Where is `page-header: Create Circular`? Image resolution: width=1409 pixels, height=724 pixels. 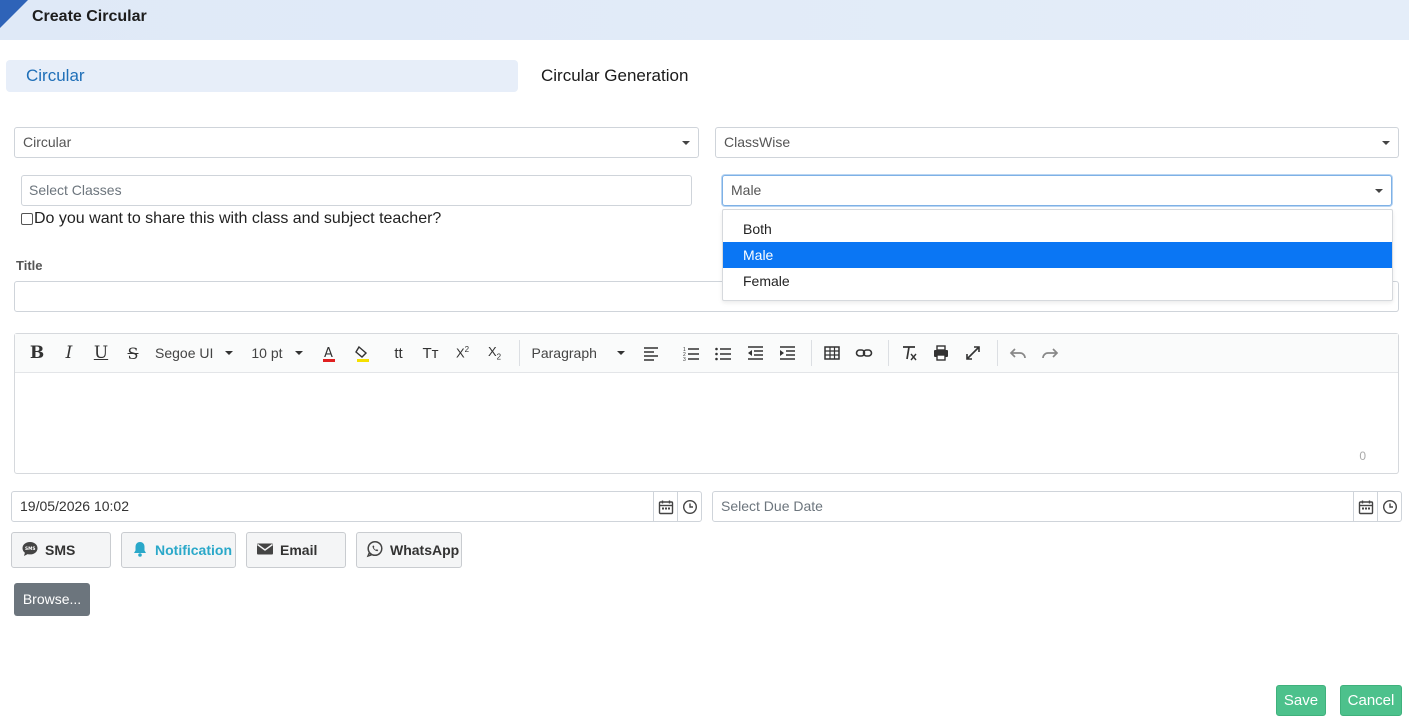 page-header: Create Circular is located at coordinates (704, 20).